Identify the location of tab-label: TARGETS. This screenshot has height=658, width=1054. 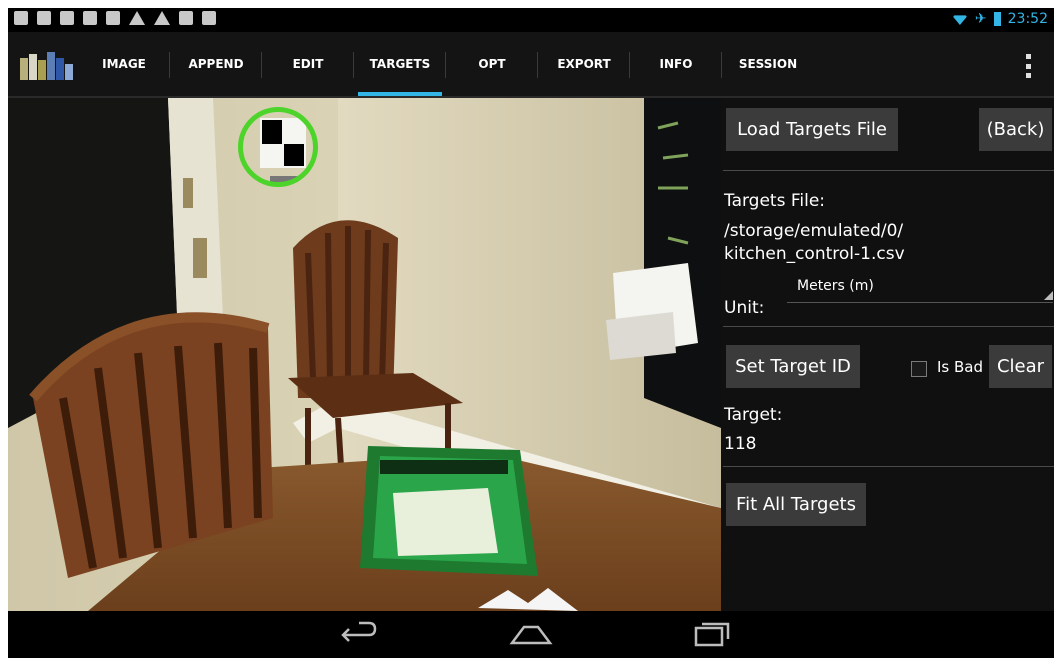
(400, 64).